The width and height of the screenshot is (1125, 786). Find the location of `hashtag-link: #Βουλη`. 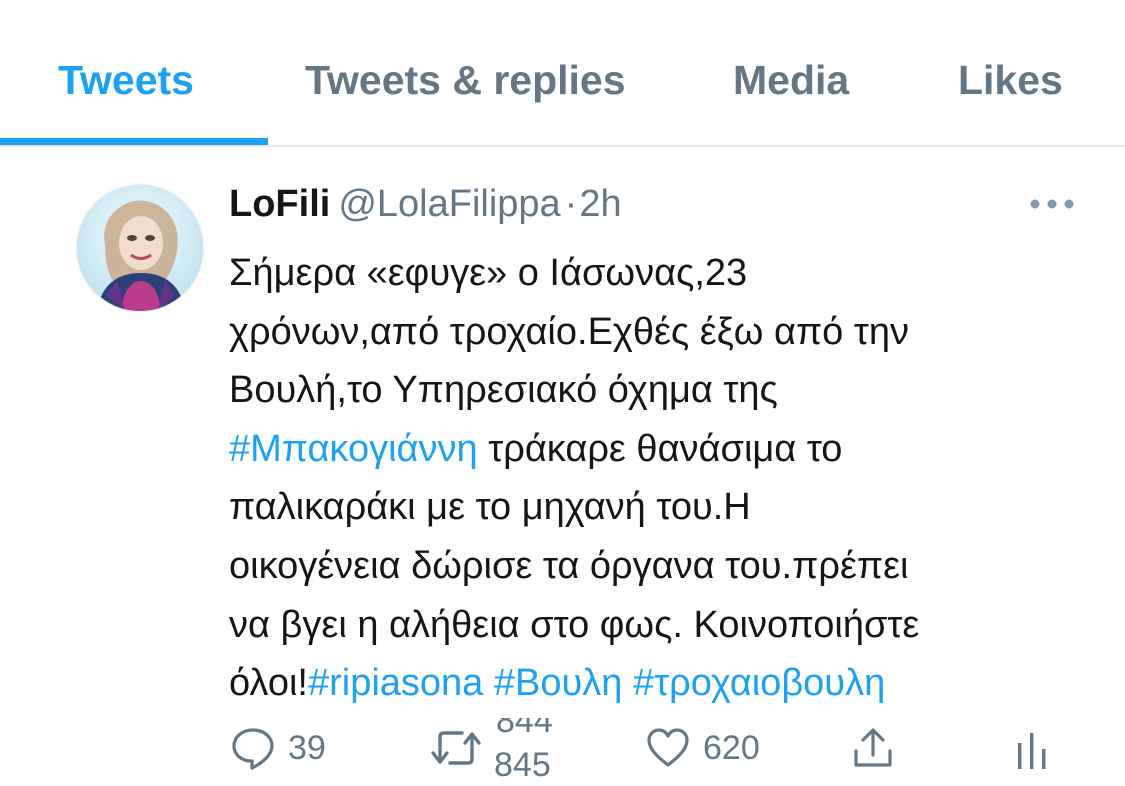

hashtag-link: #Βουλη is located at coordinates (558, 683).